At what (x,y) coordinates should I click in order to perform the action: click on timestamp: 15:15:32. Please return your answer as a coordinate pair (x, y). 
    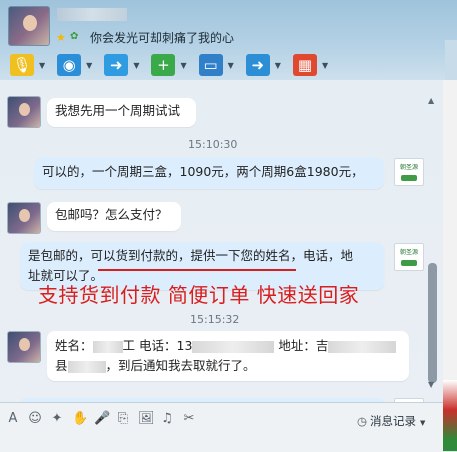
    Looking at the image, I should click on (215, 319).